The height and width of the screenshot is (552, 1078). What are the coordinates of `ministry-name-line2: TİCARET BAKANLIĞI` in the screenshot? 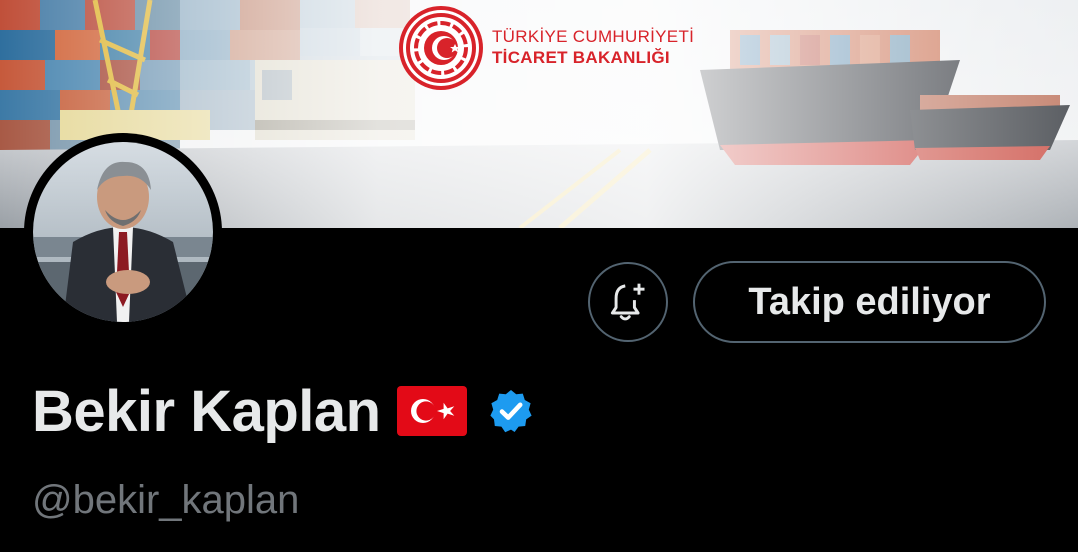 It's located at (581, 57).